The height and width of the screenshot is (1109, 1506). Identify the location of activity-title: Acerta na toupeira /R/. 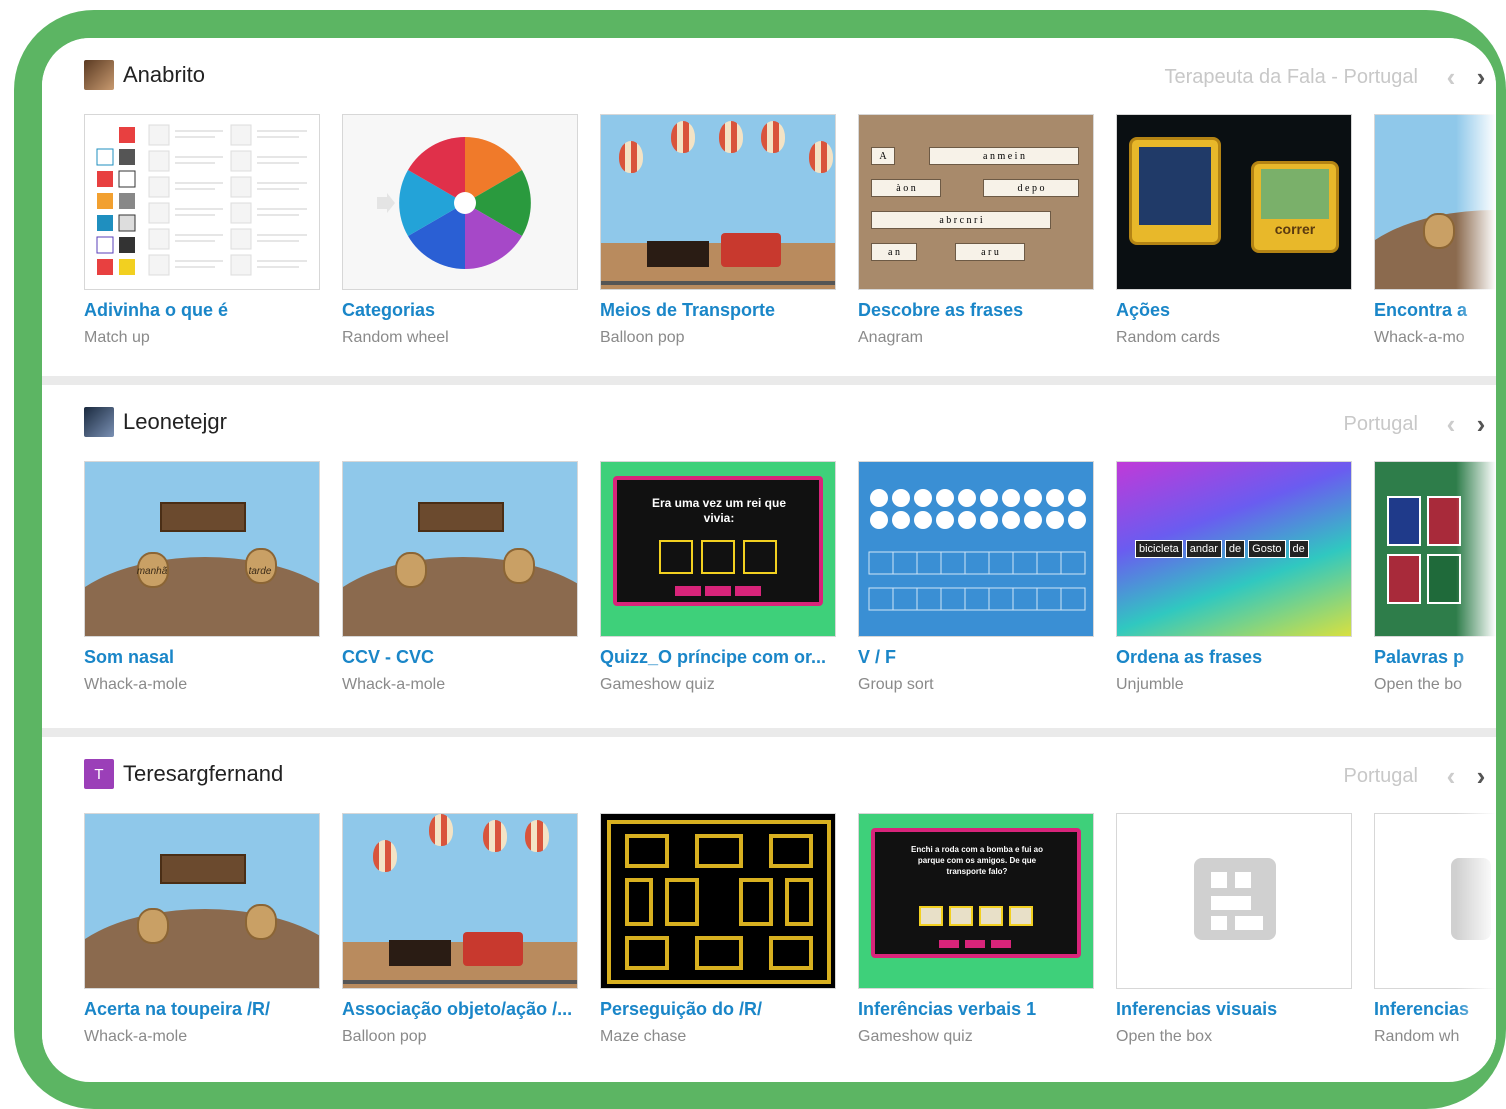
(202, 1009).